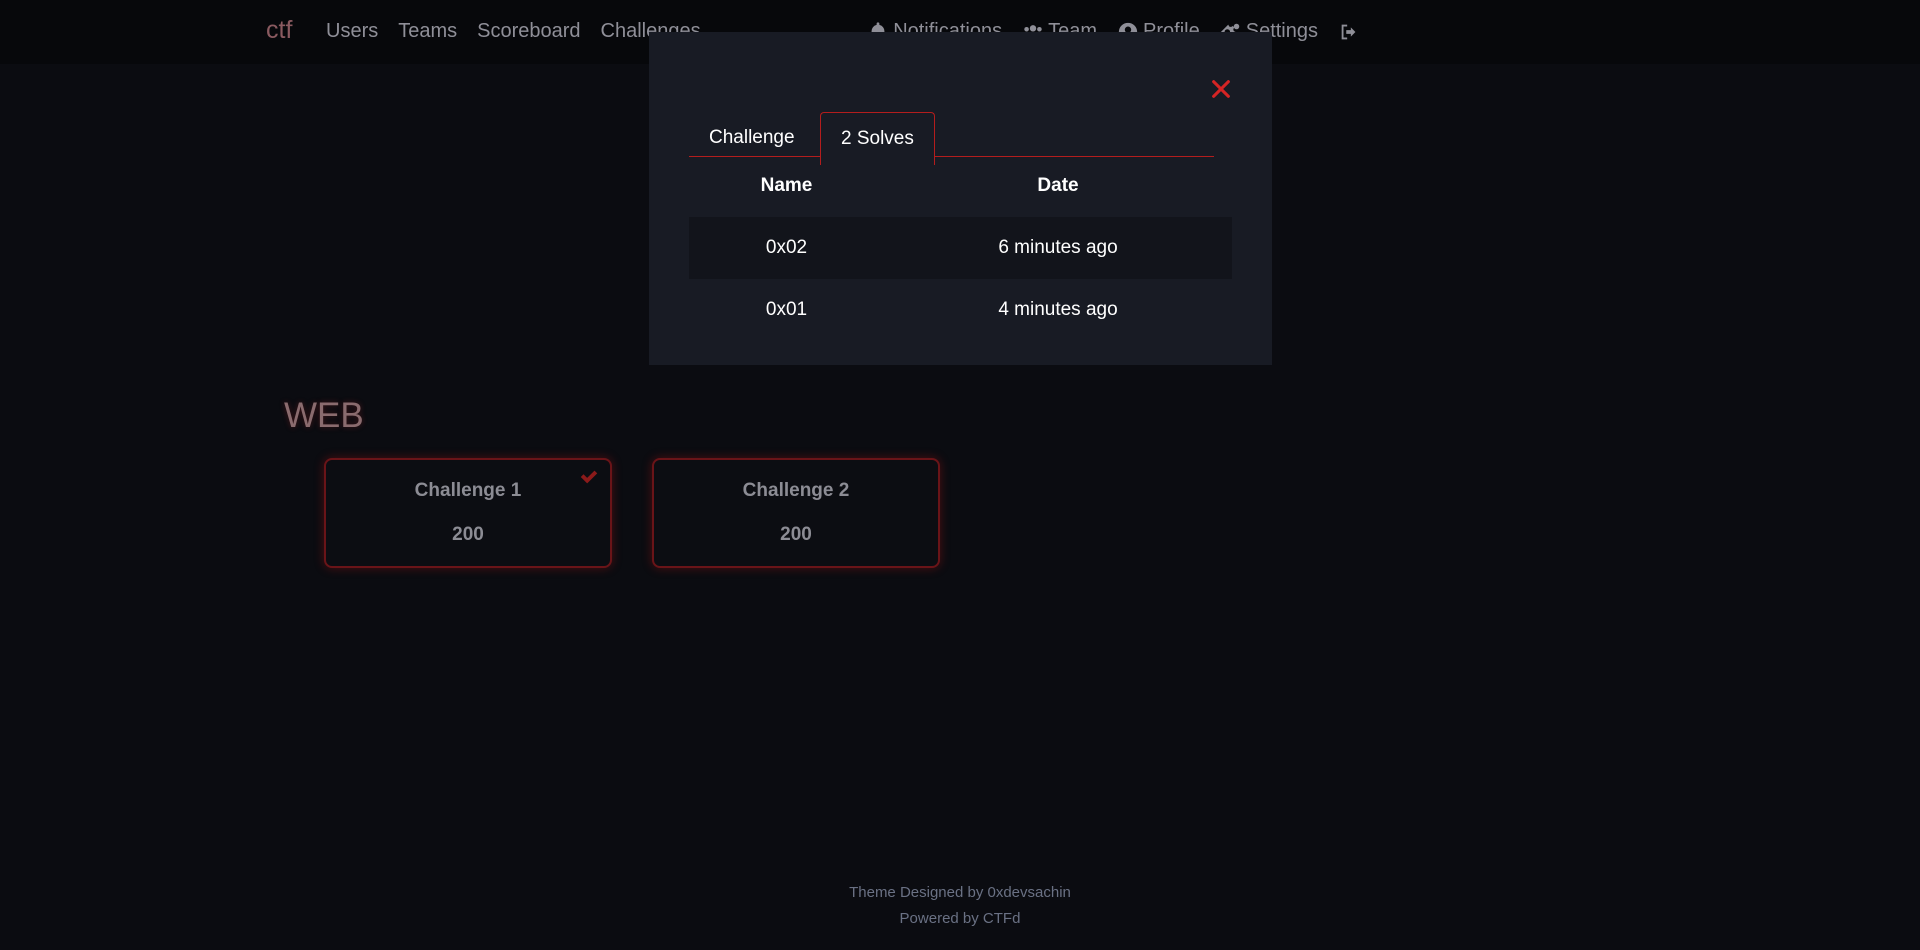  What do you see at coordinates (960, 186) in the screenshot?
I see `table-header-row: Name Date` at bounding box center [960, 186].